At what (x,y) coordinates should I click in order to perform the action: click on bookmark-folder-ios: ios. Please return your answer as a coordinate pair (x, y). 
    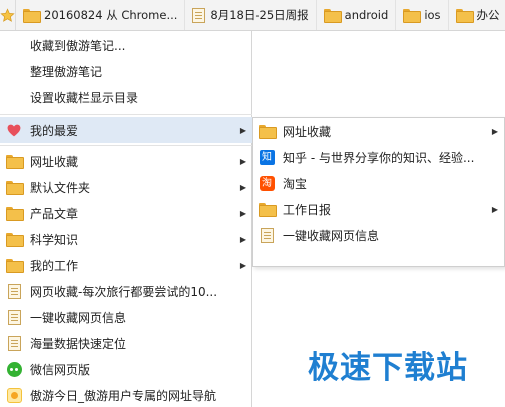
    Looking at the image, I should click on (422, 15).